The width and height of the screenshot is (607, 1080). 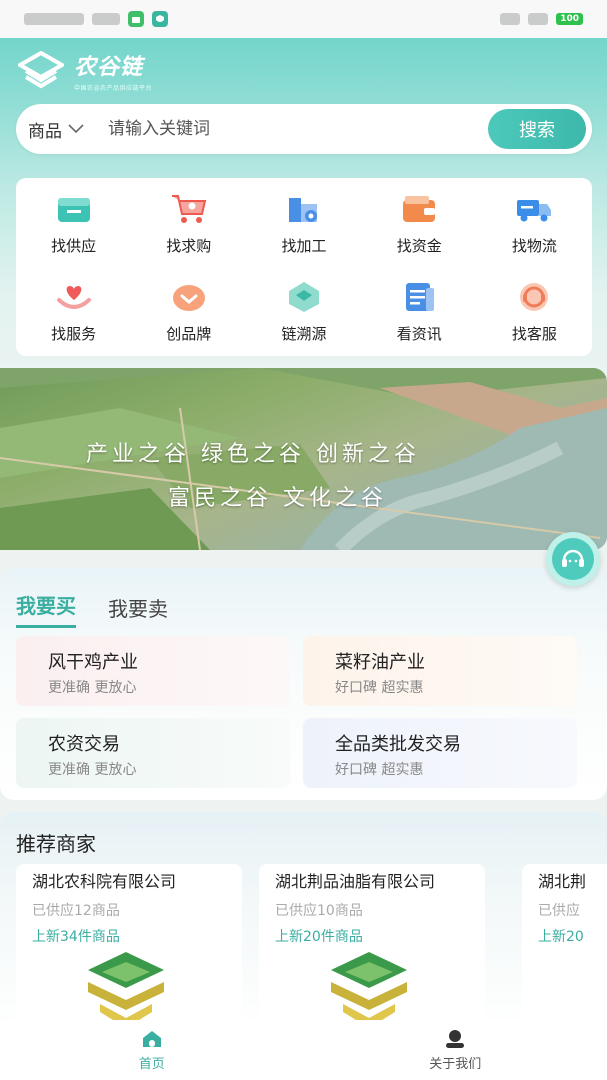 What do you see at coordinates (253, 454) in the screenshot?
I see `banner-slogan-line1: 产业之谷 绿色之谷 创新之谷` at bounding box center [253, 454].